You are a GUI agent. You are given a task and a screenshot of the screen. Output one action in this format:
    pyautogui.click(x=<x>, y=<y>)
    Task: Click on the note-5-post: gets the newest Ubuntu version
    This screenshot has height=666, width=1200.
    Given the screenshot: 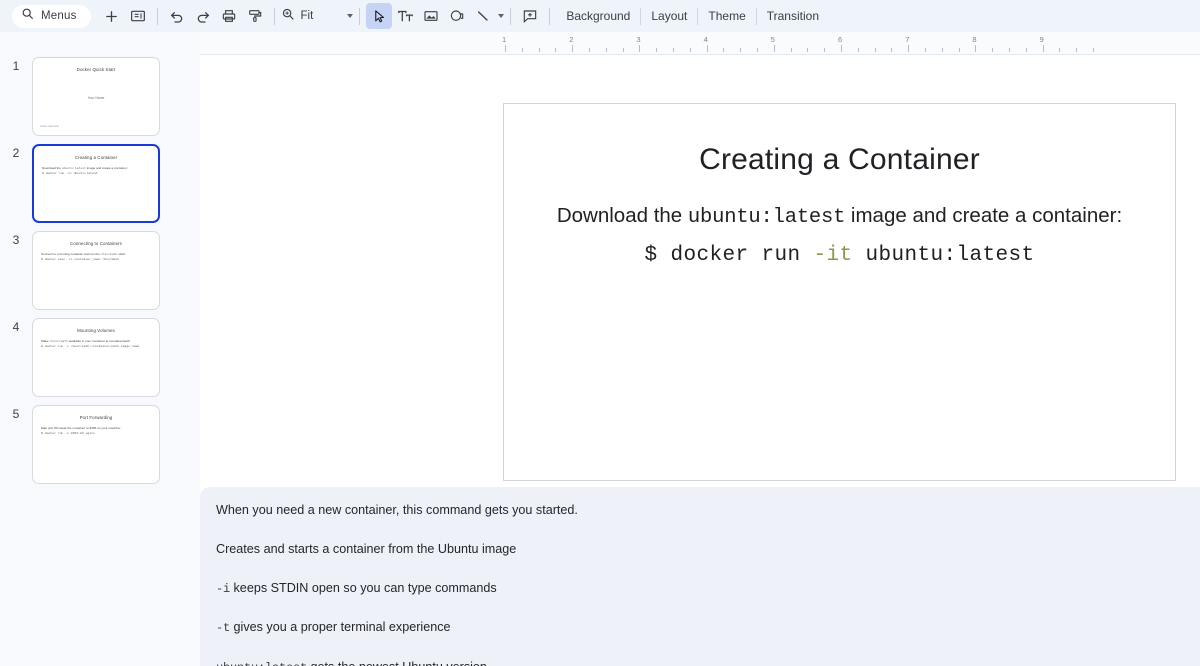 What is the action you would take?
    pyautogui.click(x=397, y=663)
    